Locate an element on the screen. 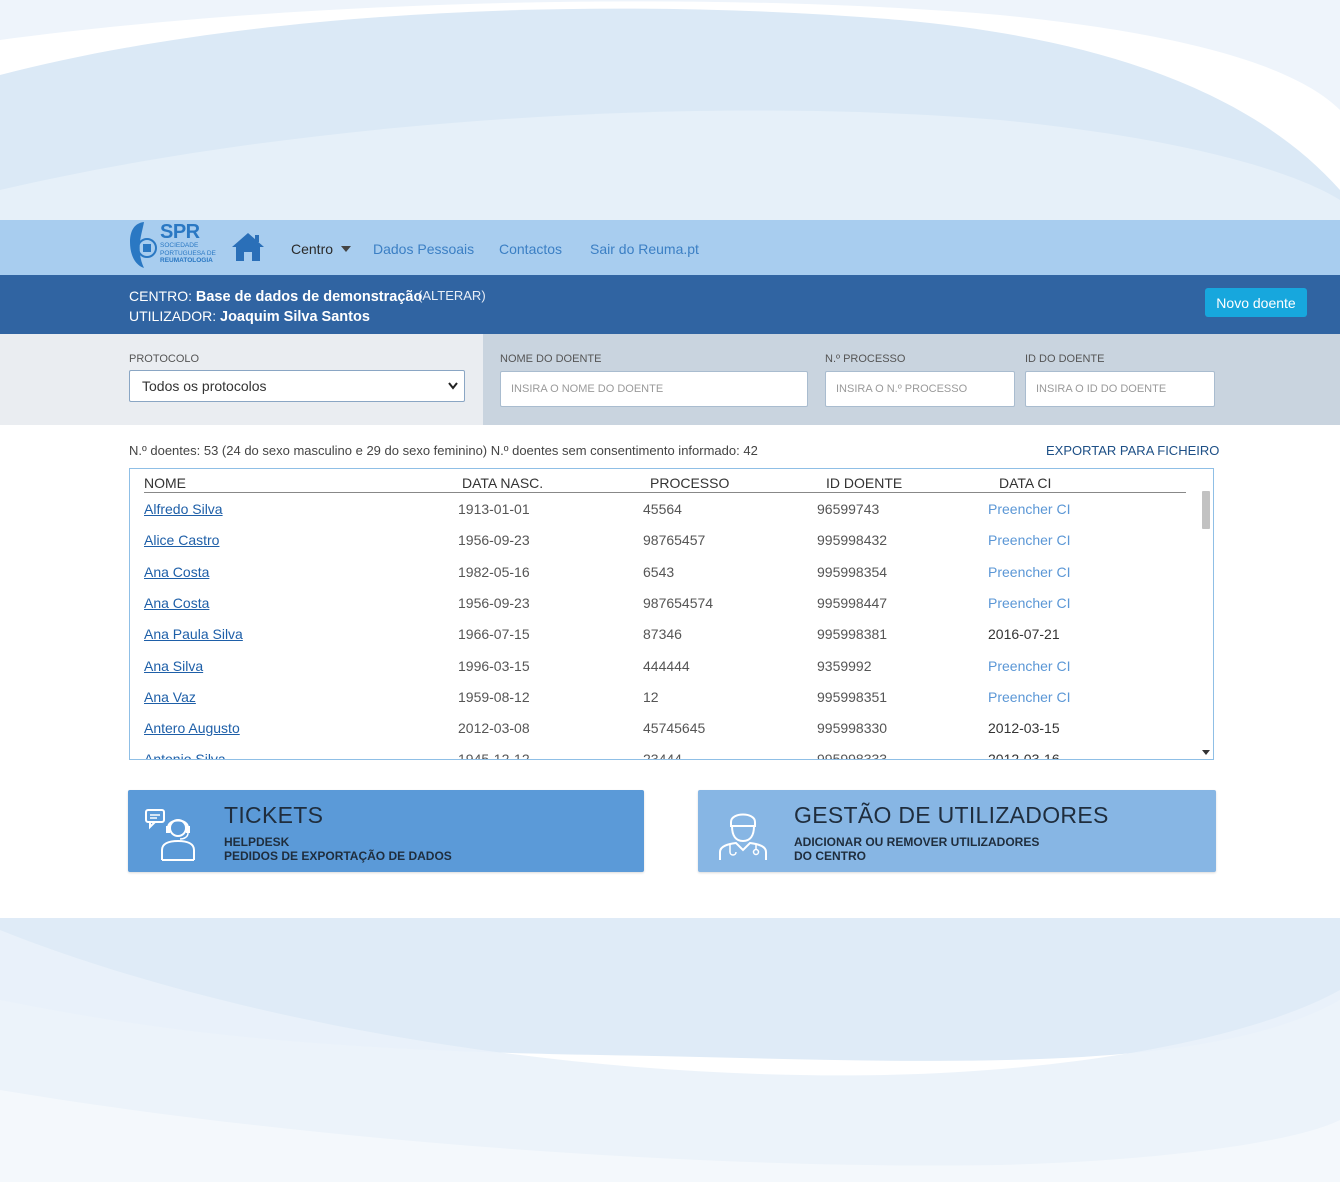 Image resolution: width=1340 pixels, height=1182 pixels. nav-sair: Sair do Reuma.pt is located at coordinates (644, 249).